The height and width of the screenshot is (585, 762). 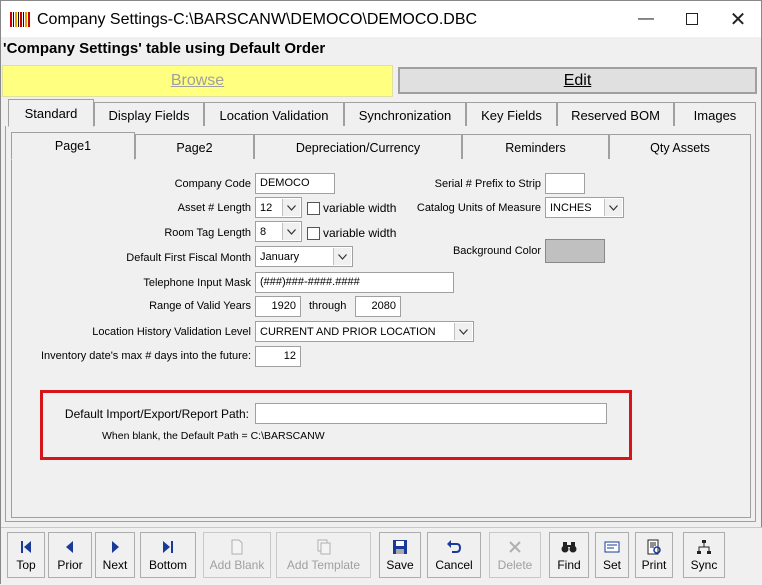 I want to click on top-label: Top, so click(x=26, y=565).